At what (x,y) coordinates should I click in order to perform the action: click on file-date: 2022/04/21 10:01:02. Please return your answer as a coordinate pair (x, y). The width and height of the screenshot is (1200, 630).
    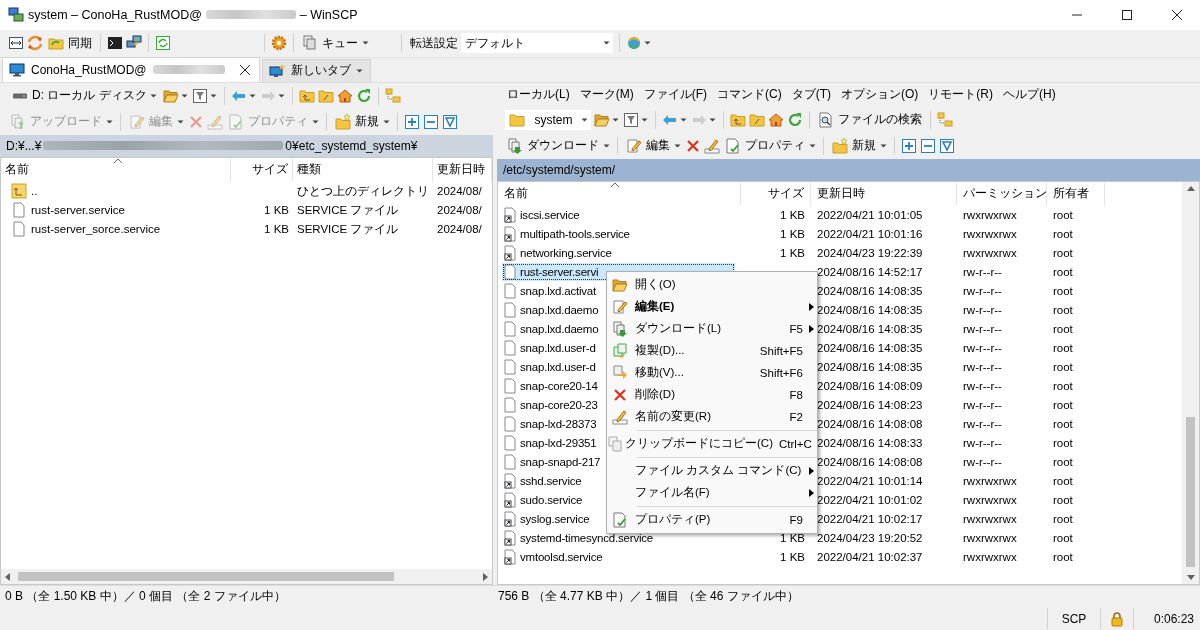
    Looking at the image, I should click on (870, 500).